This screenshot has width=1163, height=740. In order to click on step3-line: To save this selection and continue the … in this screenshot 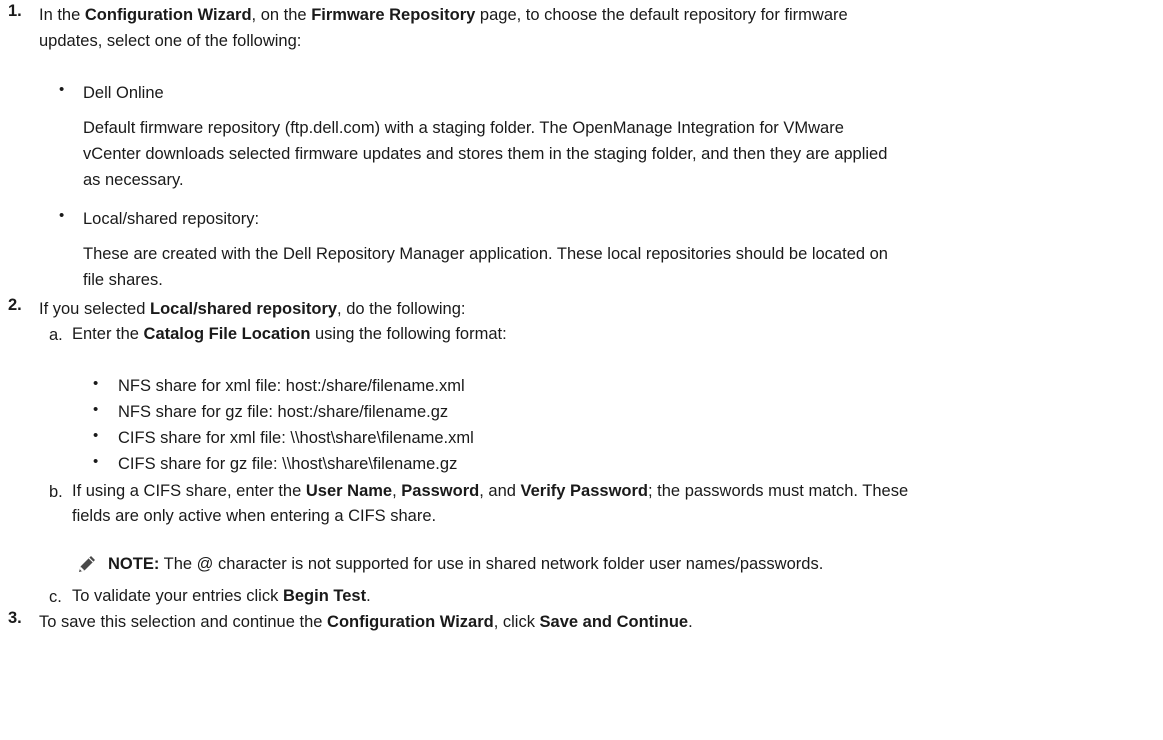, I will do `click(366, 622)`.